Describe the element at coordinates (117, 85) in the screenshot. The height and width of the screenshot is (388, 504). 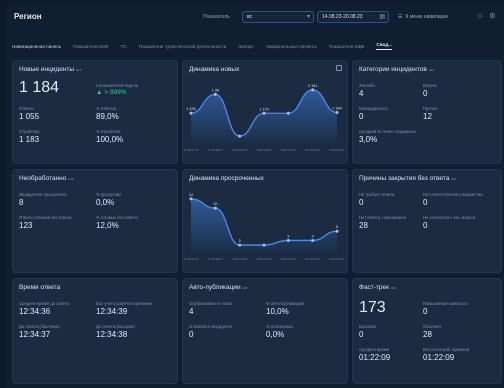
I see `compare-label: к показателей недели` at that location.